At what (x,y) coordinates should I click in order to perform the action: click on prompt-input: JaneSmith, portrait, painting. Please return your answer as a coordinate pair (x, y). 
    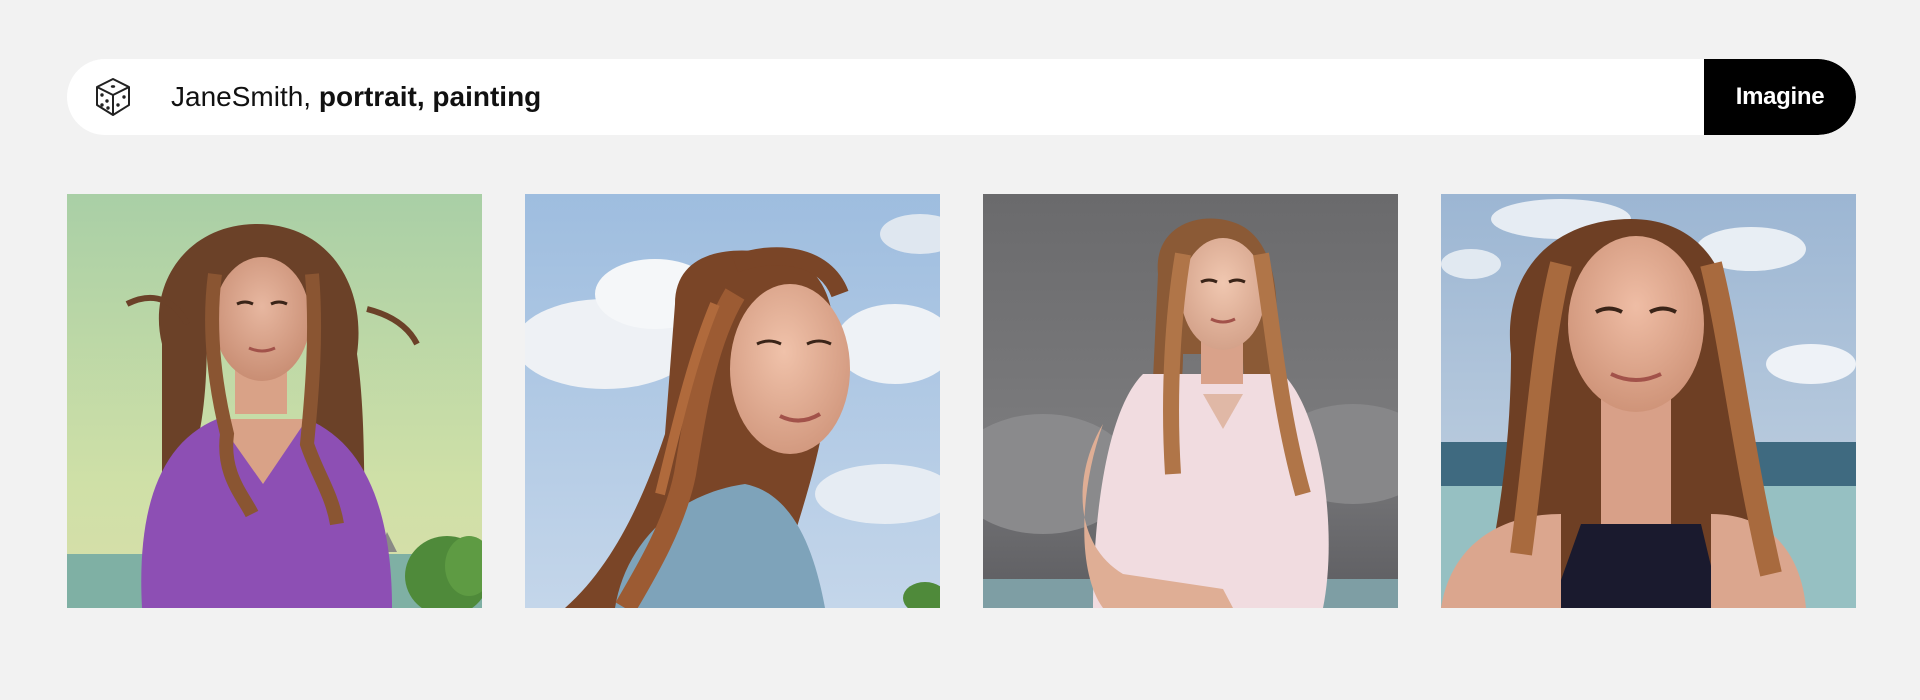
    Looking at the image, I should click on (937, 97).